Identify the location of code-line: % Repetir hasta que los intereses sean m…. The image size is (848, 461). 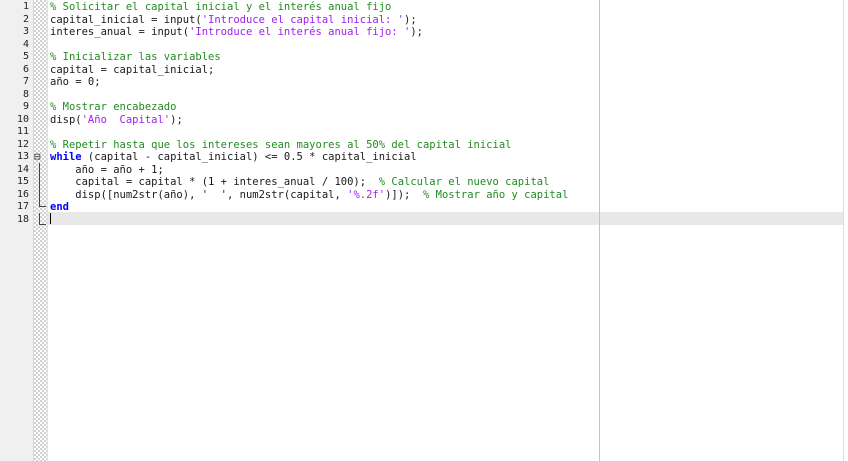
(280, 145).